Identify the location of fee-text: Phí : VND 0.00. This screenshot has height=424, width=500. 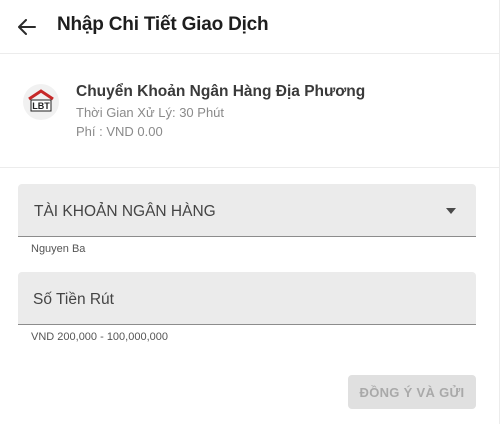
(119, 131).